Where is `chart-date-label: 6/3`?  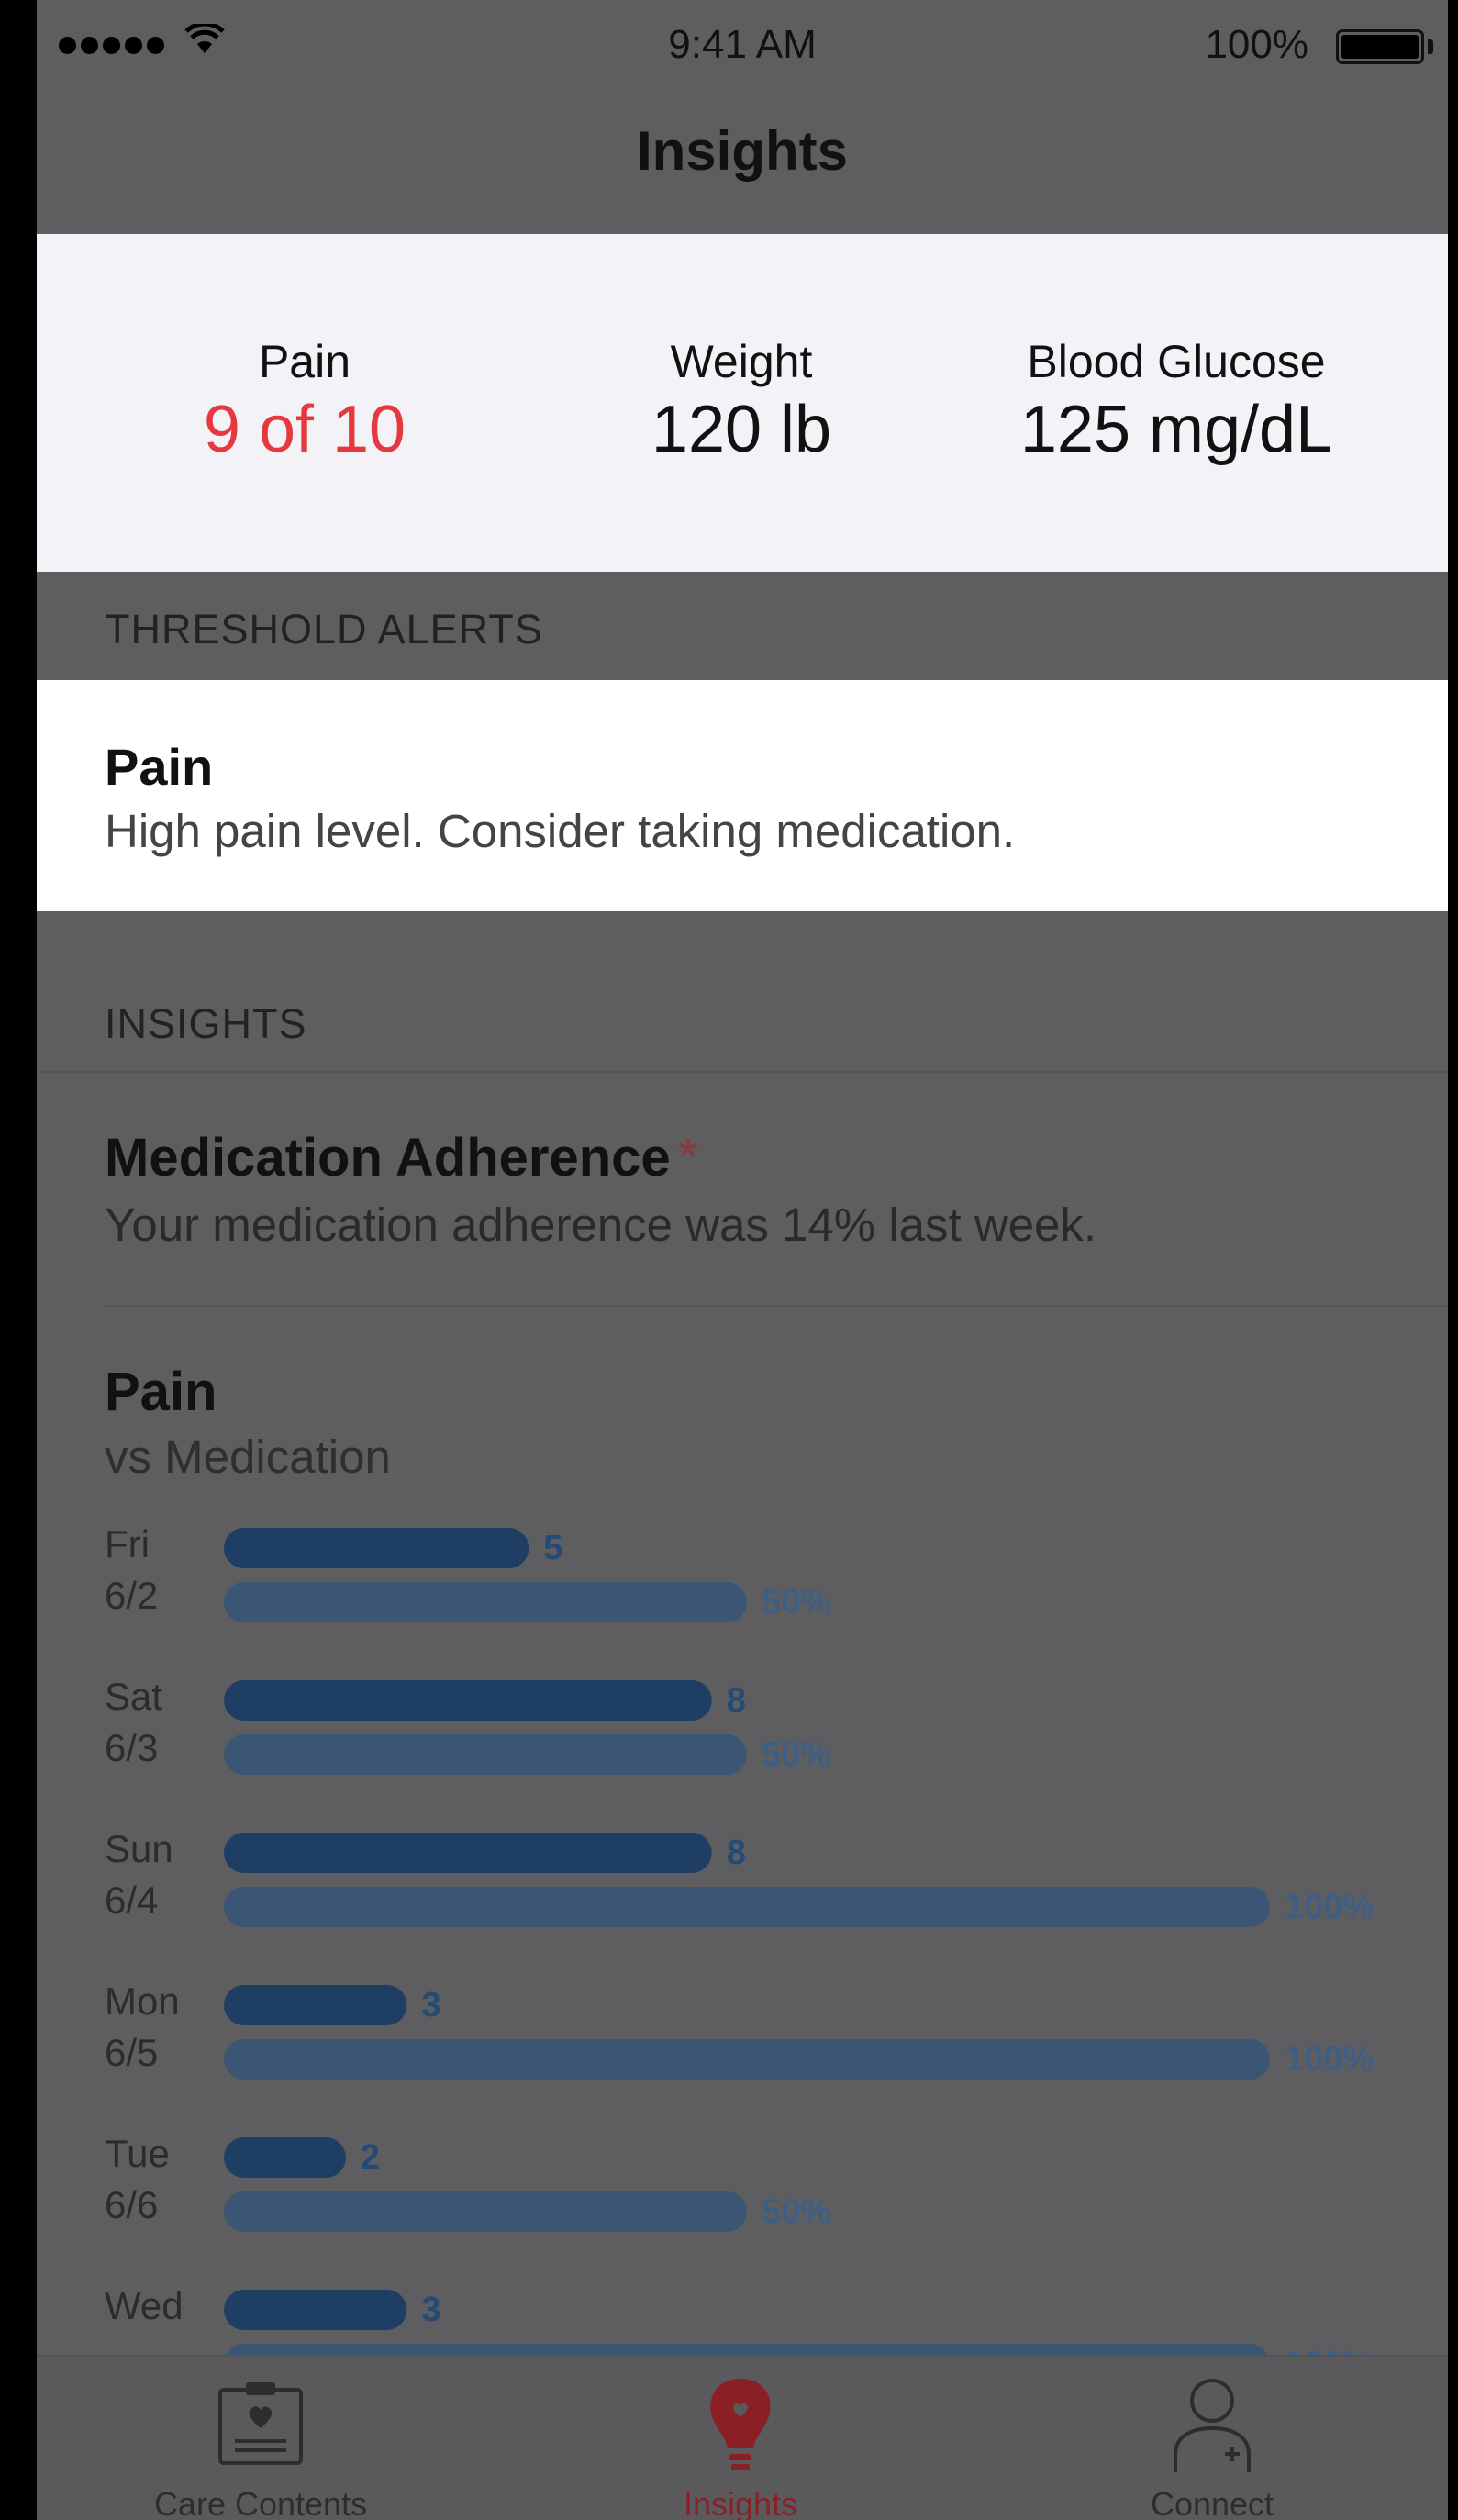
chart-date-label: 6/3 is located at coordinates (131, 1747).